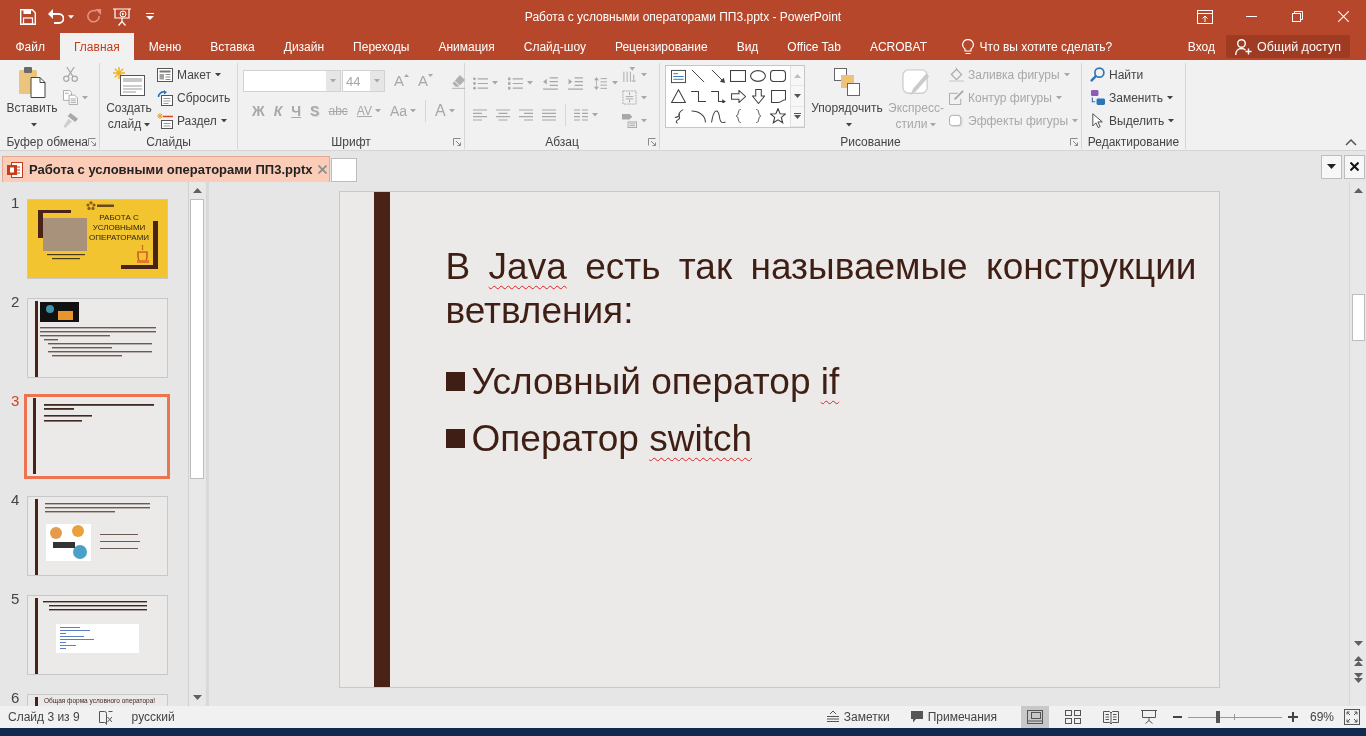  I want to click on paste-button: Вставить, so click(32, 99).